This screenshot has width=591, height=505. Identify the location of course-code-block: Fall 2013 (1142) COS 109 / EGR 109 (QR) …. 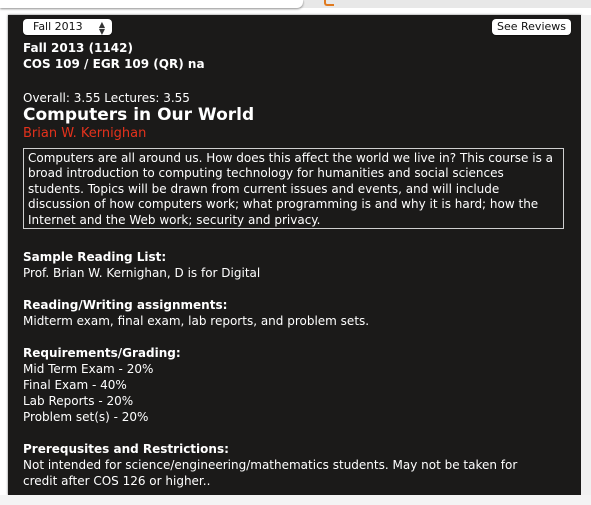
(114, 56).